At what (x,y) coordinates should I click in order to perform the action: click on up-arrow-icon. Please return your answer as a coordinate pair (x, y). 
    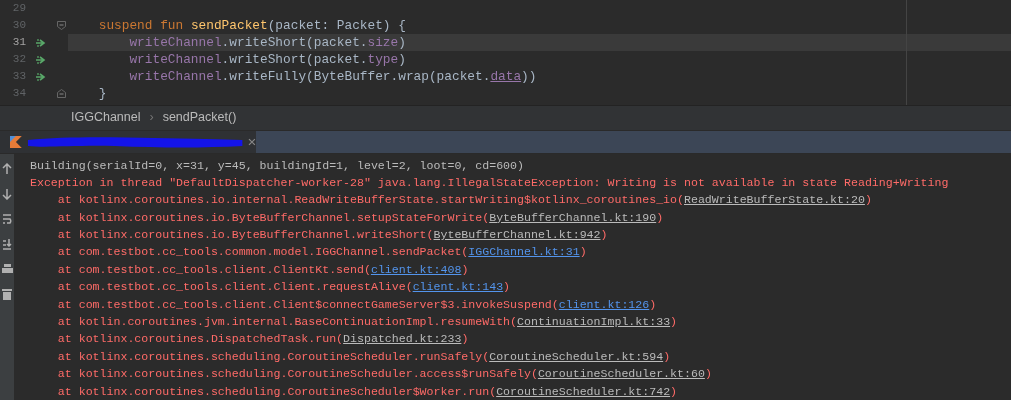
    Looking at the image, I should click on (7, 168).